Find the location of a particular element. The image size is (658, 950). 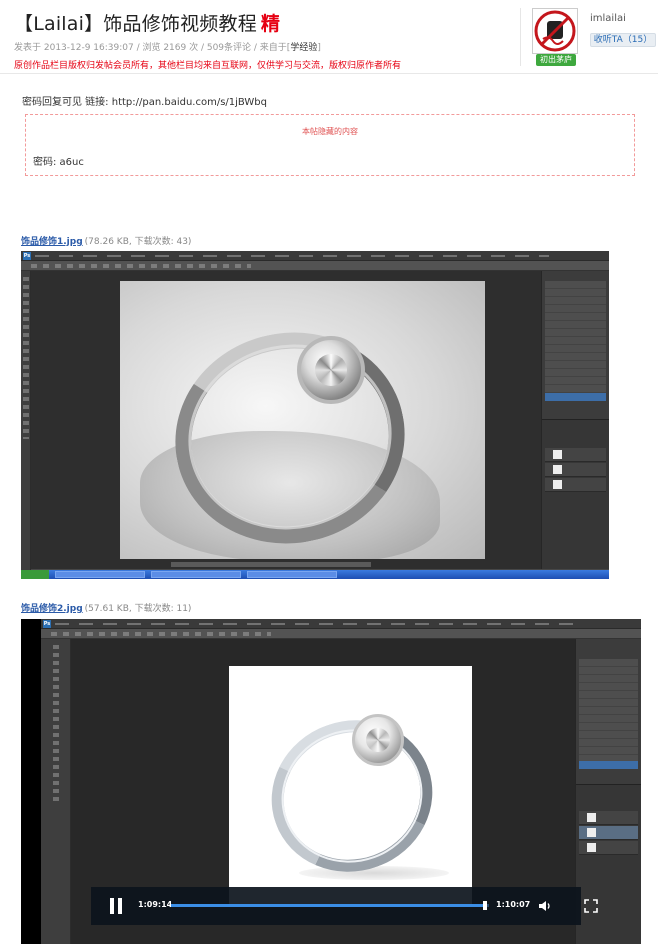

author-avatar is located at coordinates (555, 31).